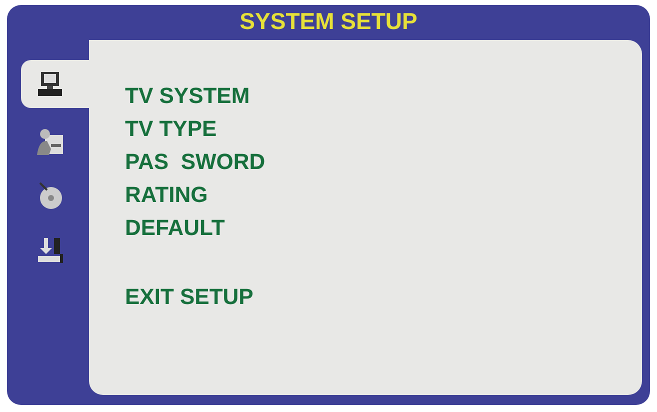  What do you see at coordinates (195, 161) in the screenshot?
I see `menu-item: PAS SWORD` at bounding box center [195, 161].